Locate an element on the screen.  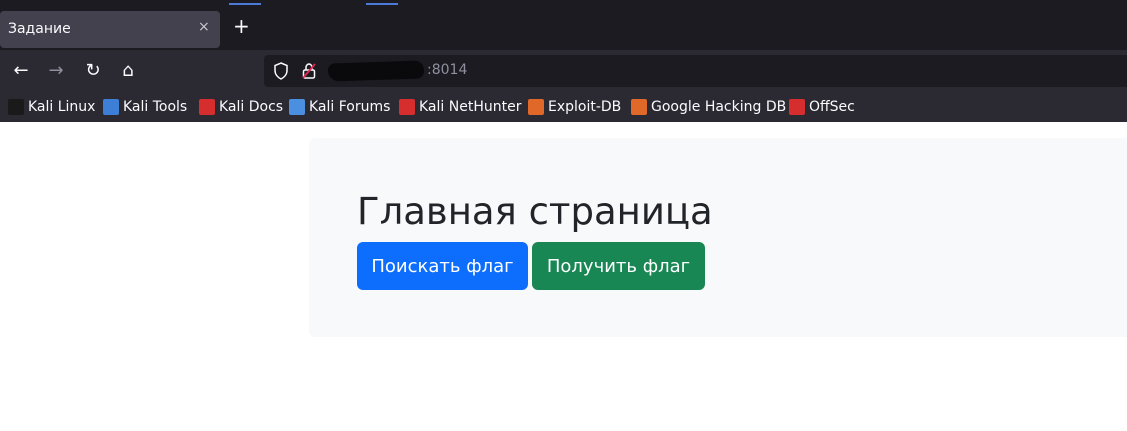
redacted-host is located at coordinates (376, 71).